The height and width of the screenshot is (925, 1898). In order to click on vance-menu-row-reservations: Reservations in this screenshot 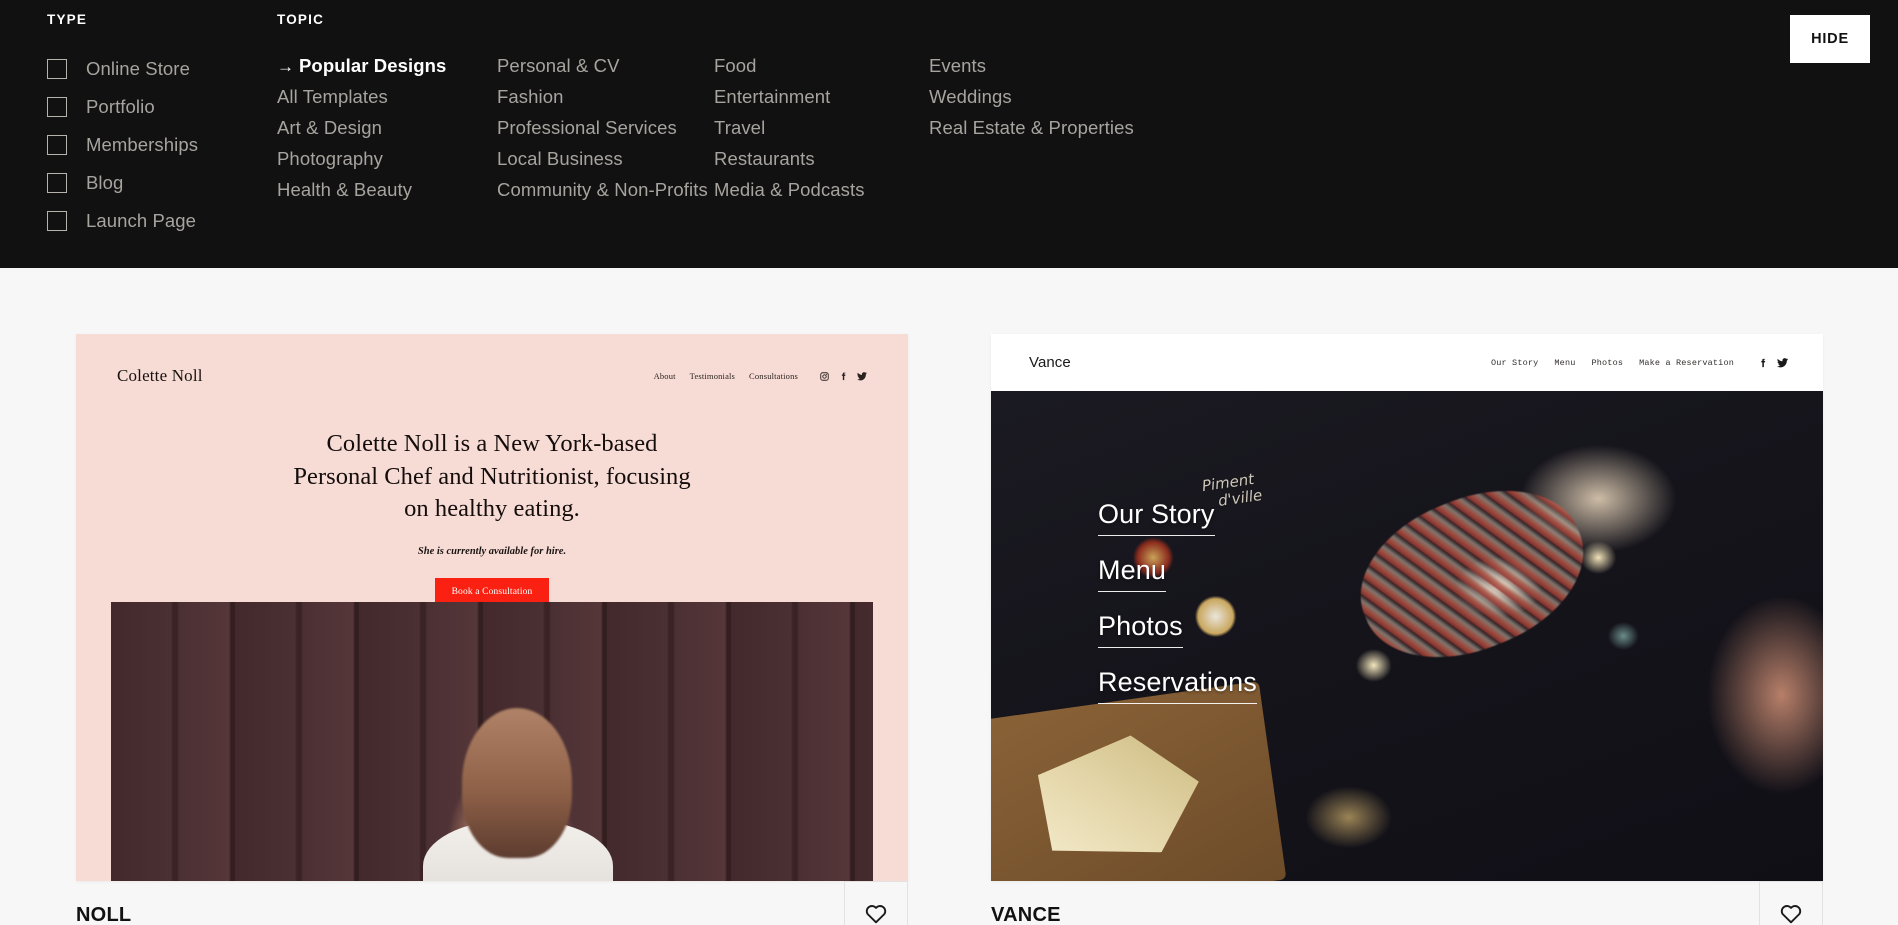, I will do `click(1177, 697)`.